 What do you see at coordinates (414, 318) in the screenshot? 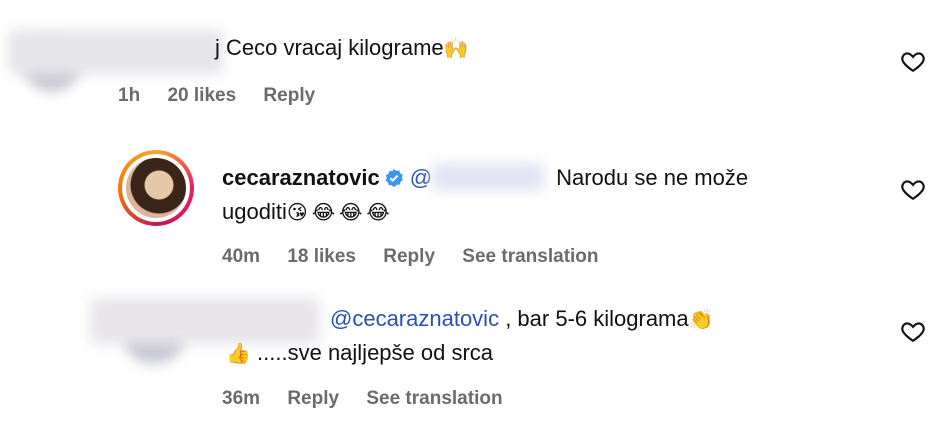
I see `mention: @cecaraznatovic` at bounding box center [414, 318].